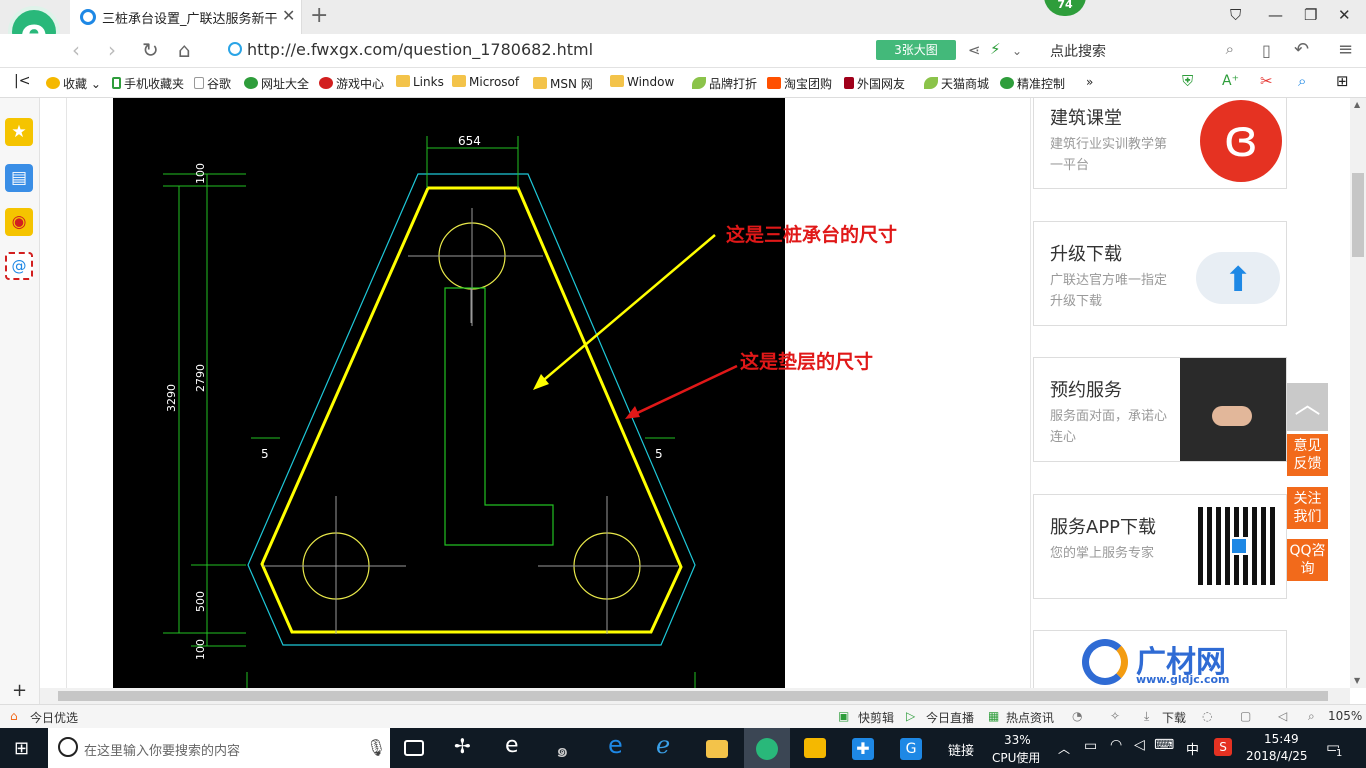 Image resolution: width=1366 pixels, height=768 pixels. Describe the element at coordinates (1077, 716) in the screenshot. I see `speed-icon: ◔` at that location.